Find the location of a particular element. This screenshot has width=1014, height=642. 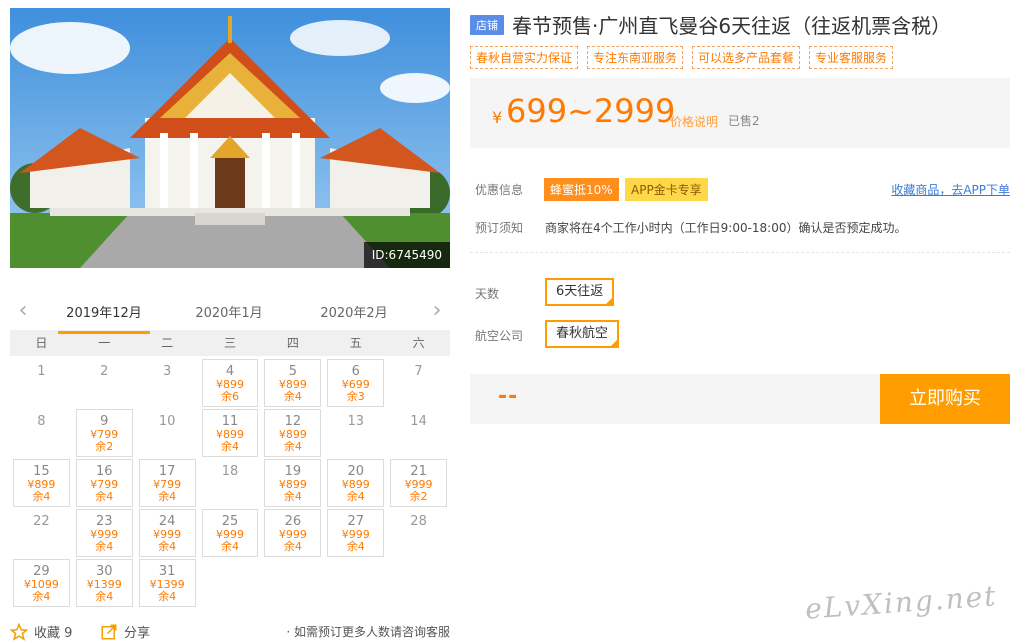

day-number: 23 is located at coordinates (104, 521).